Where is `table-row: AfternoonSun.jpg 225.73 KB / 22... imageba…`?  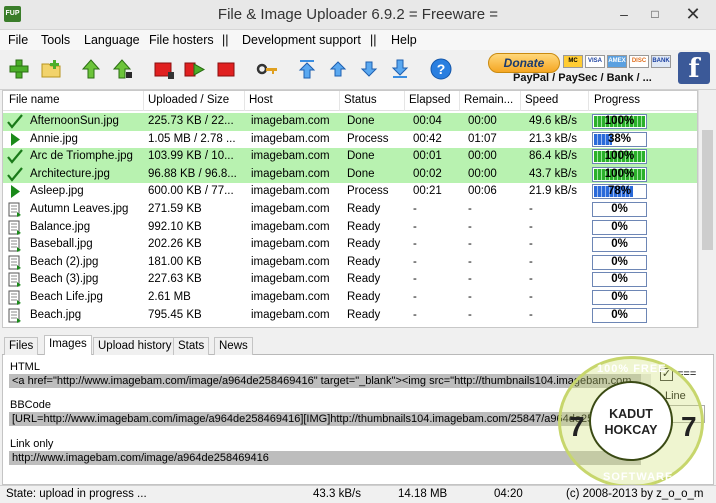 table-row: AfternoonSun.jpg 225.73 KB / 22... imageba… is located at coordinates (350, 122).